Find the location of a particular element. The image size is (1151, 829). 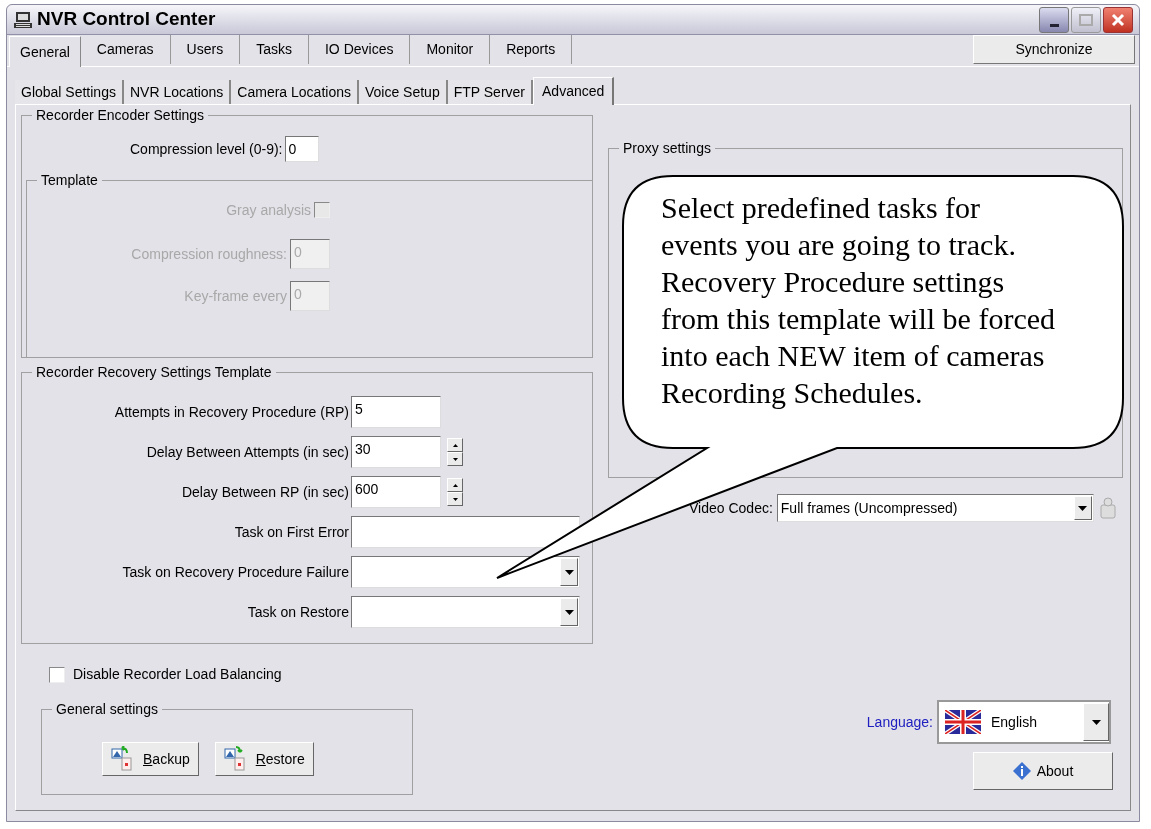

field-label: Compression level (0-9): is located at coordinates (206, 149).